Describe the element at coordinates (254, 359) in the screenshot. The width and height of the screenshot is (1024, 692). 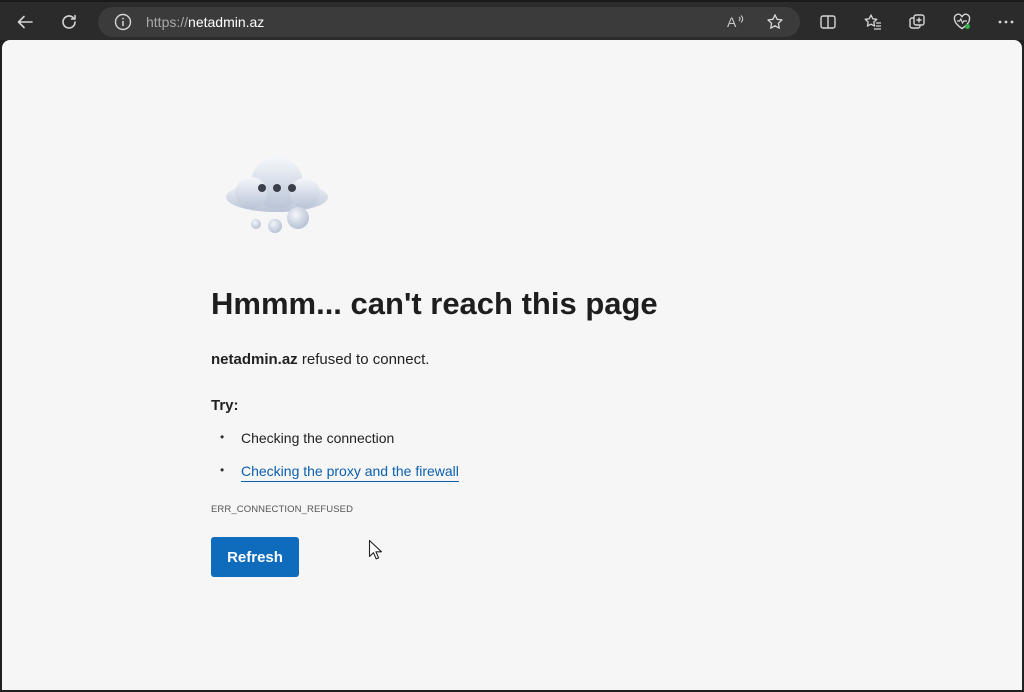
I see `refused-host: netadmin.az` at that location.